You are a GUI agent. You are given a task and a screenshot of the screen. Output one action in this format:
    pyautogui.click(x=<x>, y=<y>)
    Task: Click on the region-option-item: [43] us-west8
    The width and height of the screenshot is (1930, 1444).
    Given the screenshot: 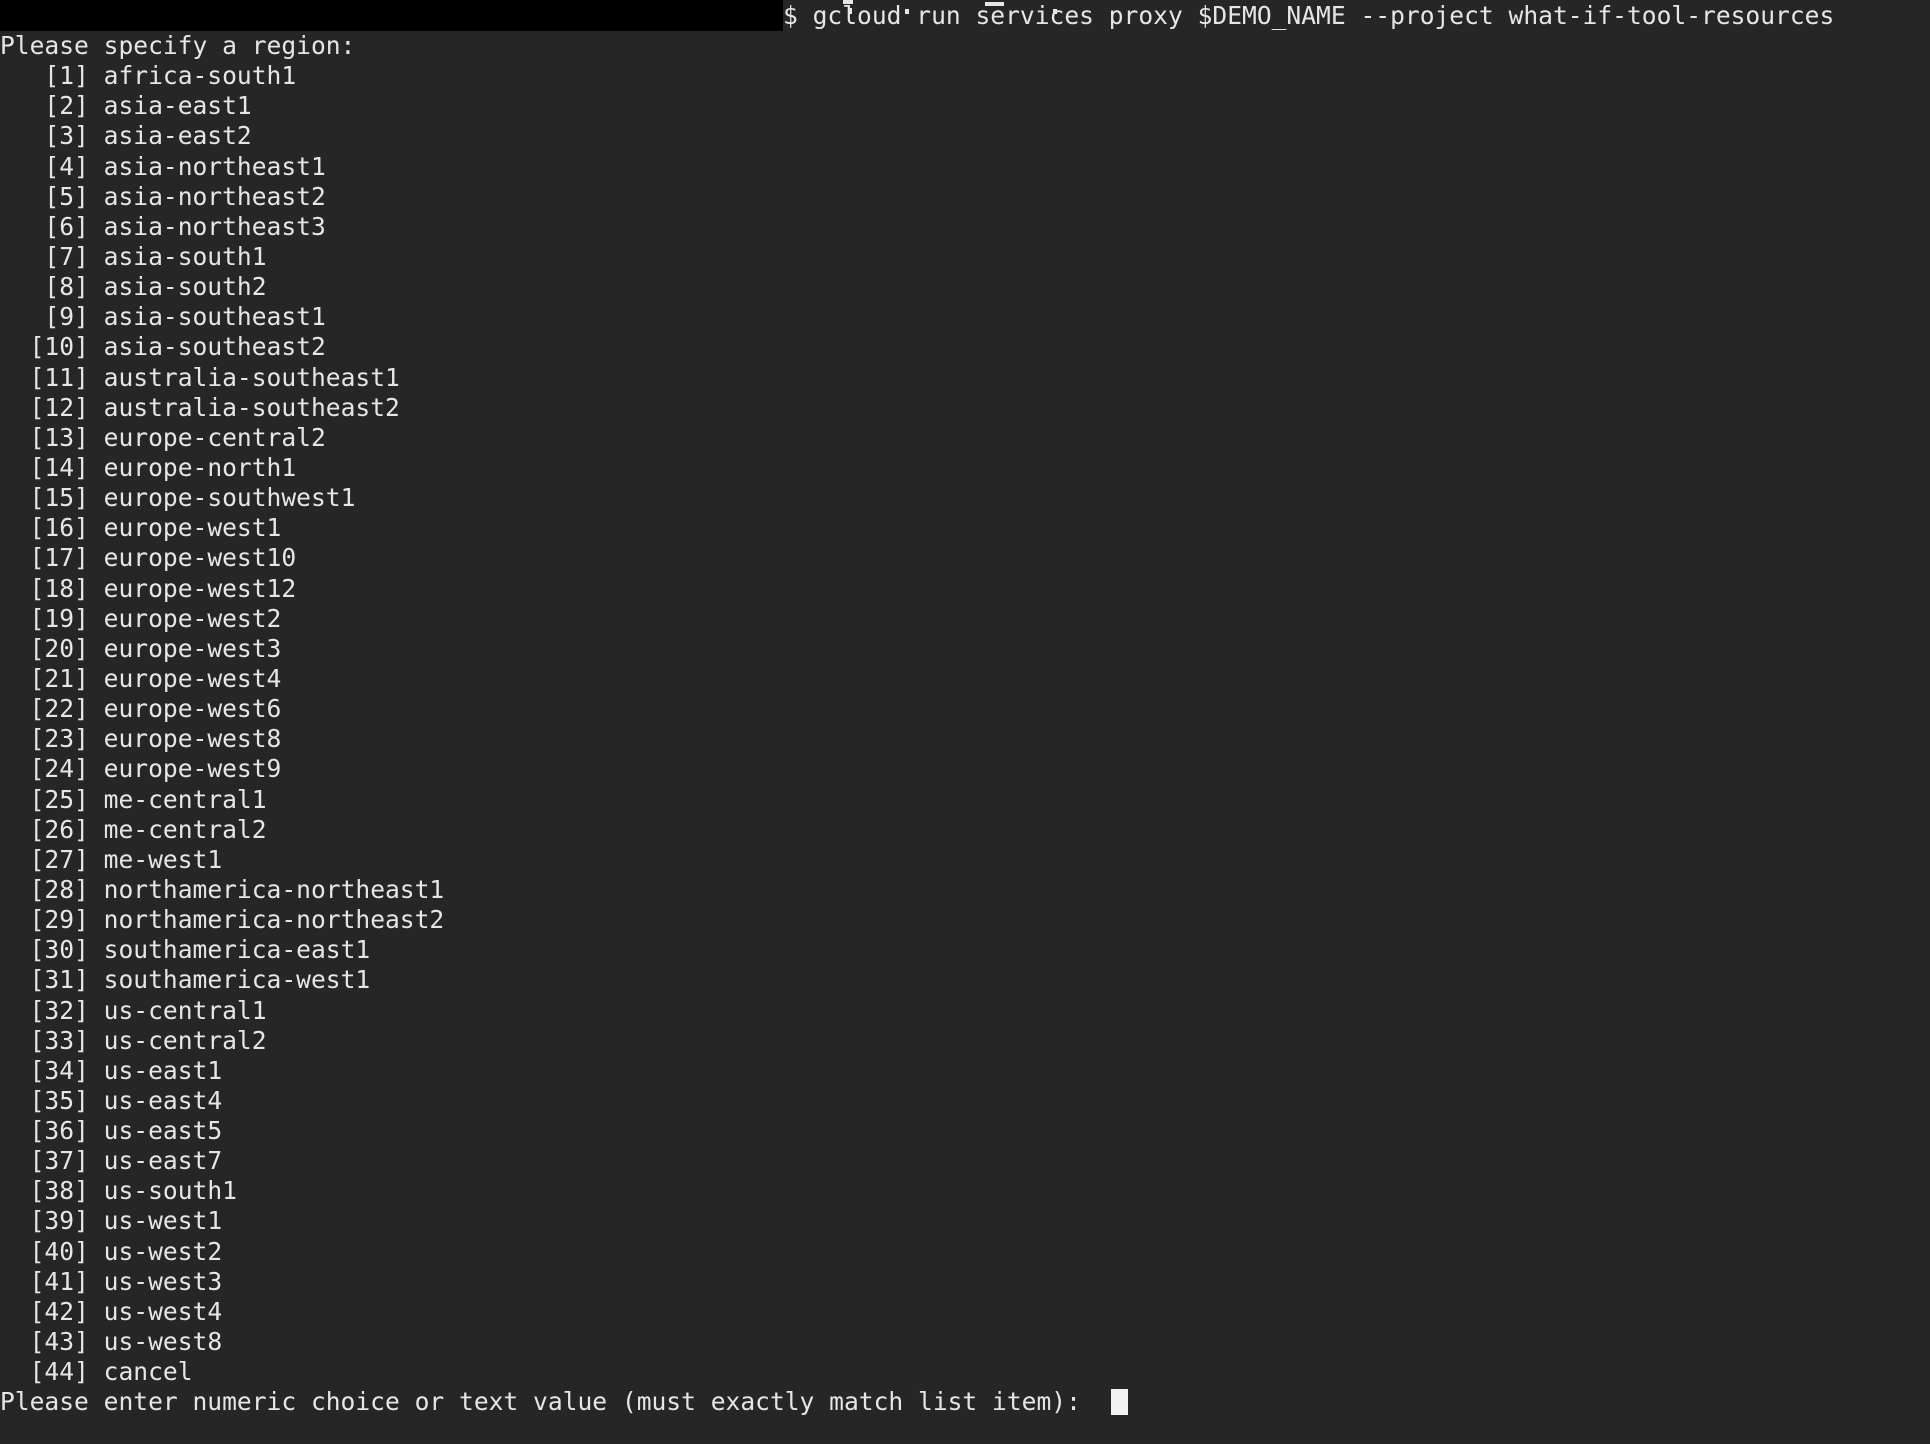 What is the action you would take?
    pyautogui.click(x=965, y=1342)
    